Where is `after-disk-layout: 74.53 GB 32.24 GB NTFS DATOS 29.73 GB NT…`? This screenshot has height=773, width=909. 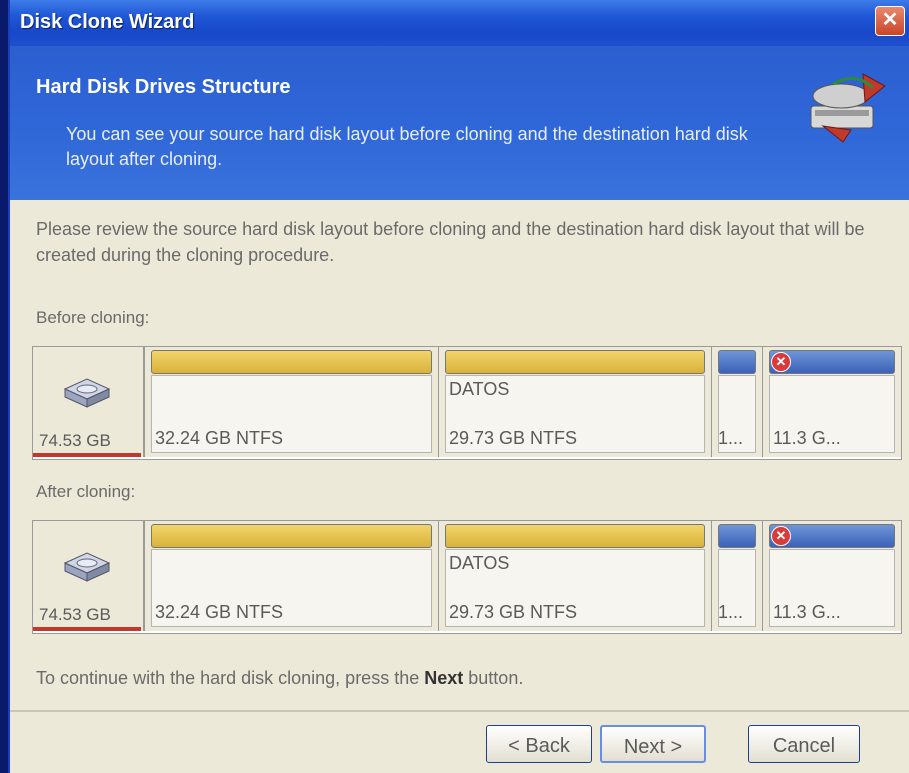
after-disk-layout: 74.53 GB 32.24 GB NTFS DATOS 29.73 GB NT… is located at coordinates (467, 577).